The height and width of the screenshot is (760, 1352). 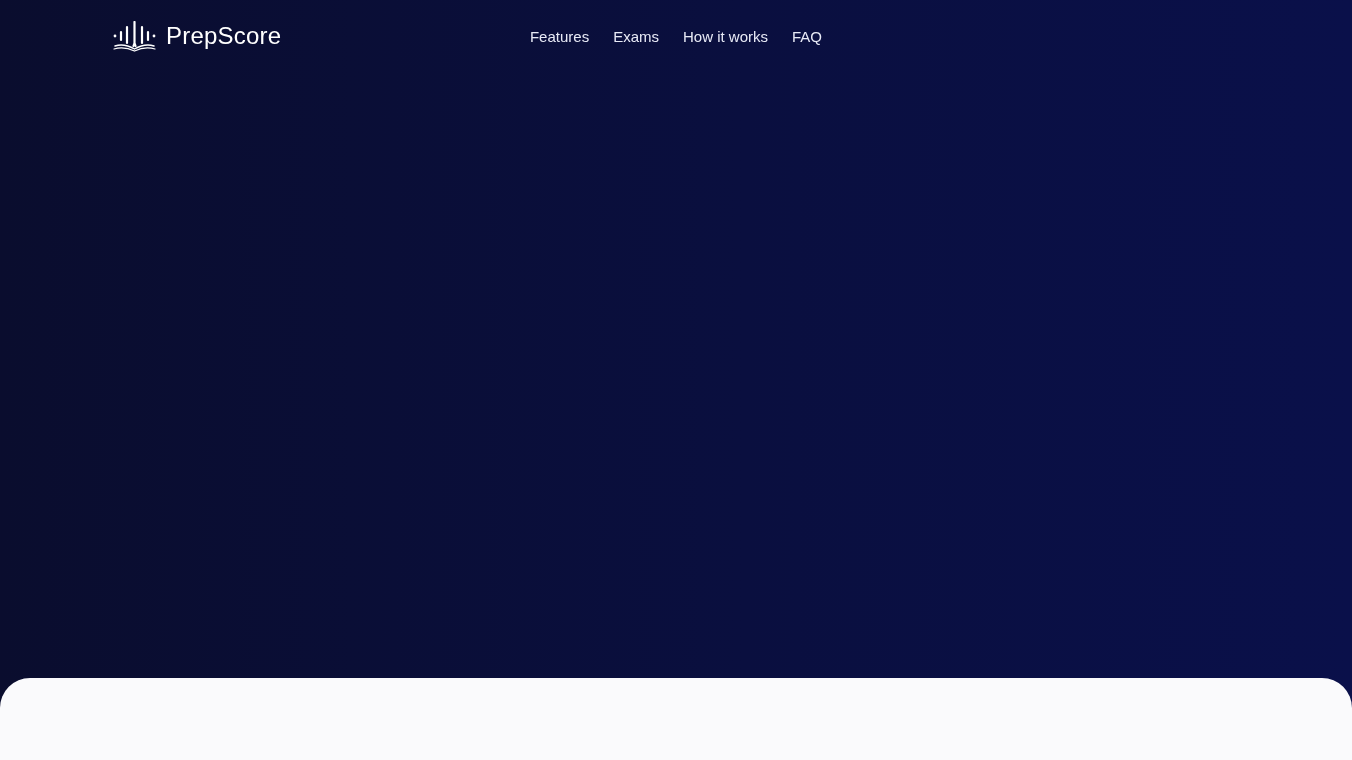 What do you see at coordinates (636, 36) in the screenshot?
I see `nav-link: Exams` at bounding box center [636, 36].